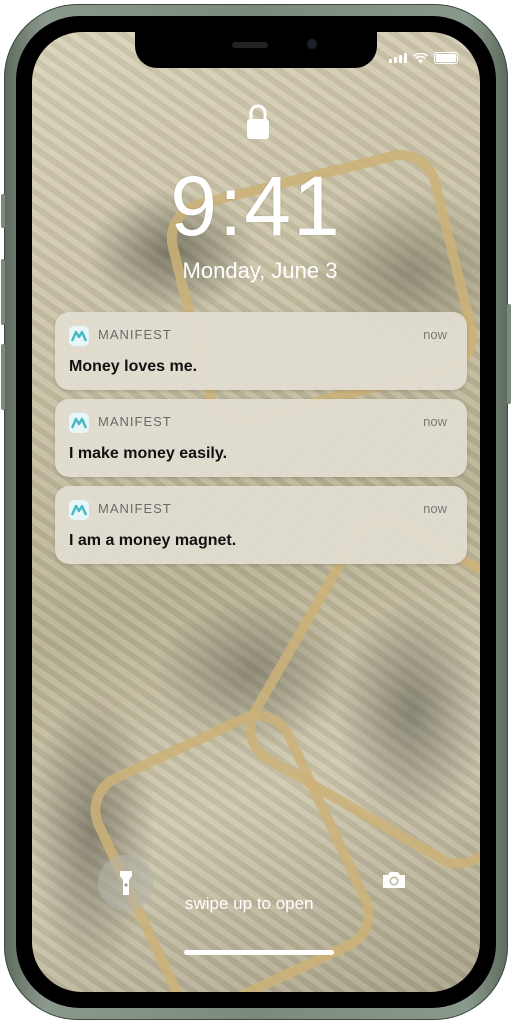 This screenshot has width=514, height=1024. I want to click on notification-message: I am a money magnet., so click(153, 540).